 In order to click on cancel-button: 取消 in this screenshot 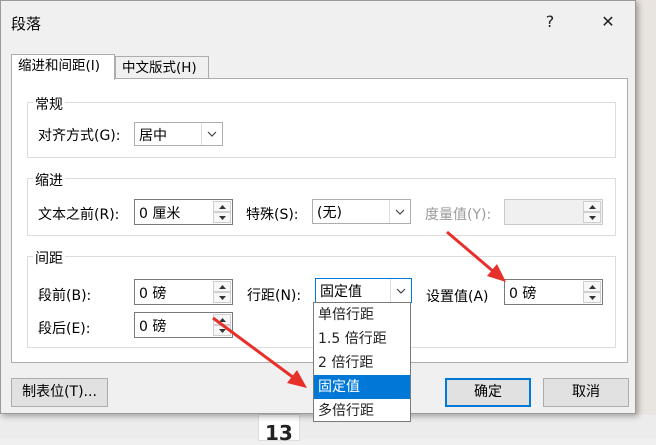, I will do `click(586, 392)`.